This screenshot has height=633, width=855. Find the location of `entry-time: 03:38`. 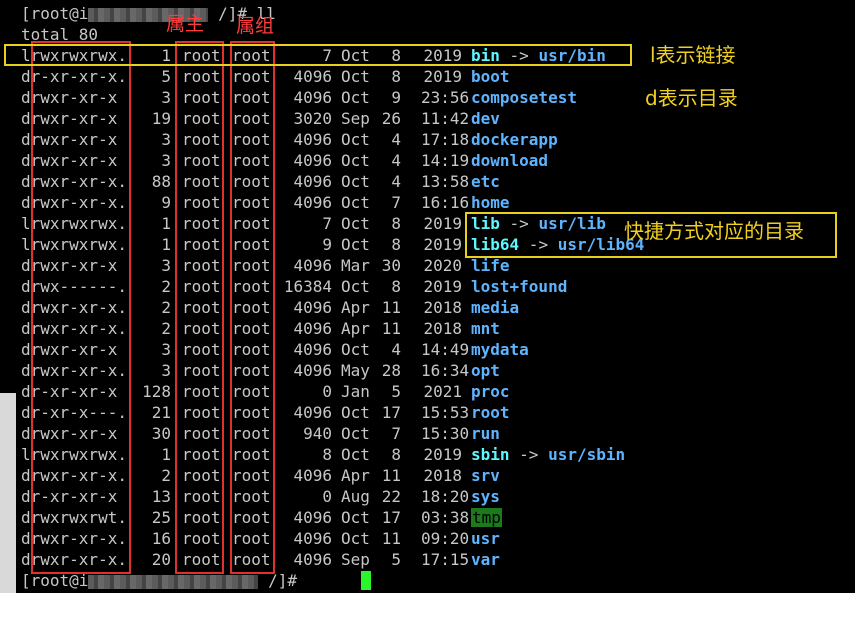

entry-time: 03:38 is located at coordinates (445, 517).